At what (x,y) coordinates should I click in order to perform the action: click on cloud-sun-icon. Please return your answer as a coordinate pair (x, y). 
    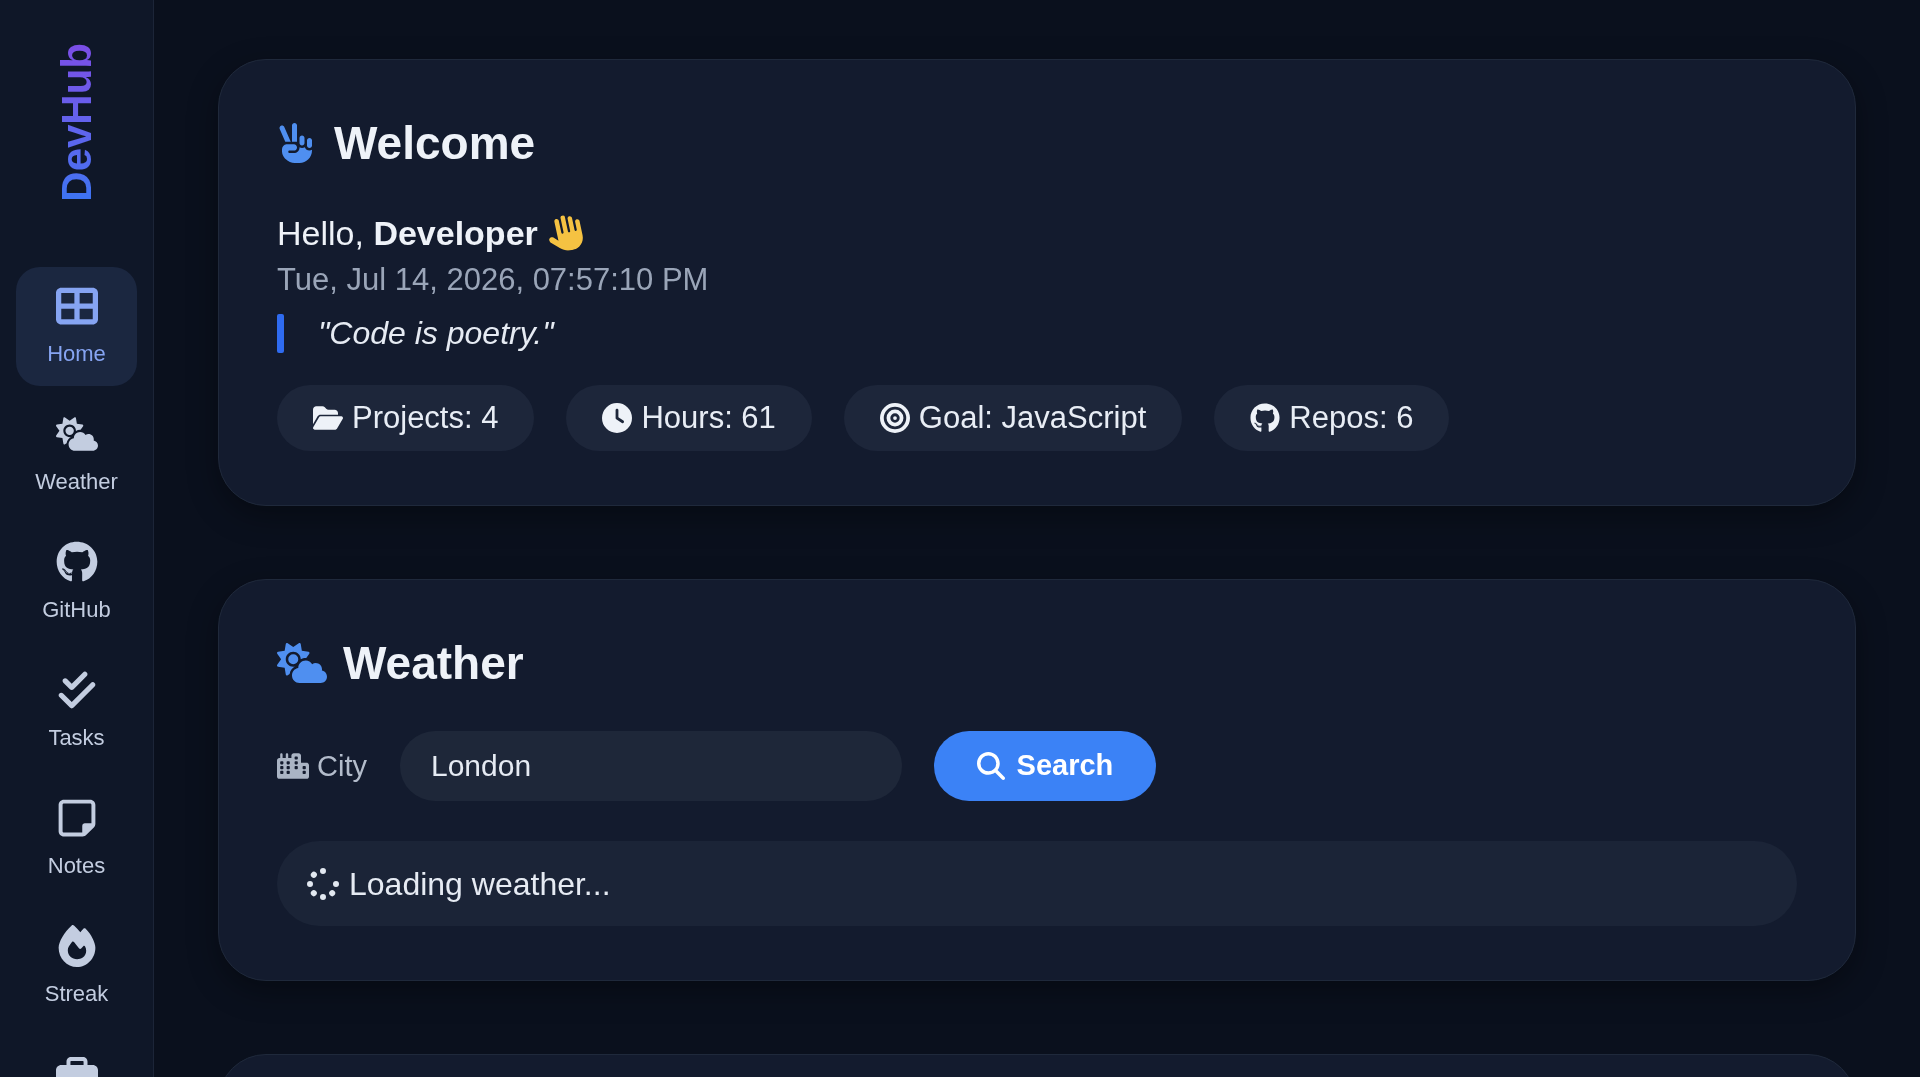
    Looking at the image, I should click on (302, 663).